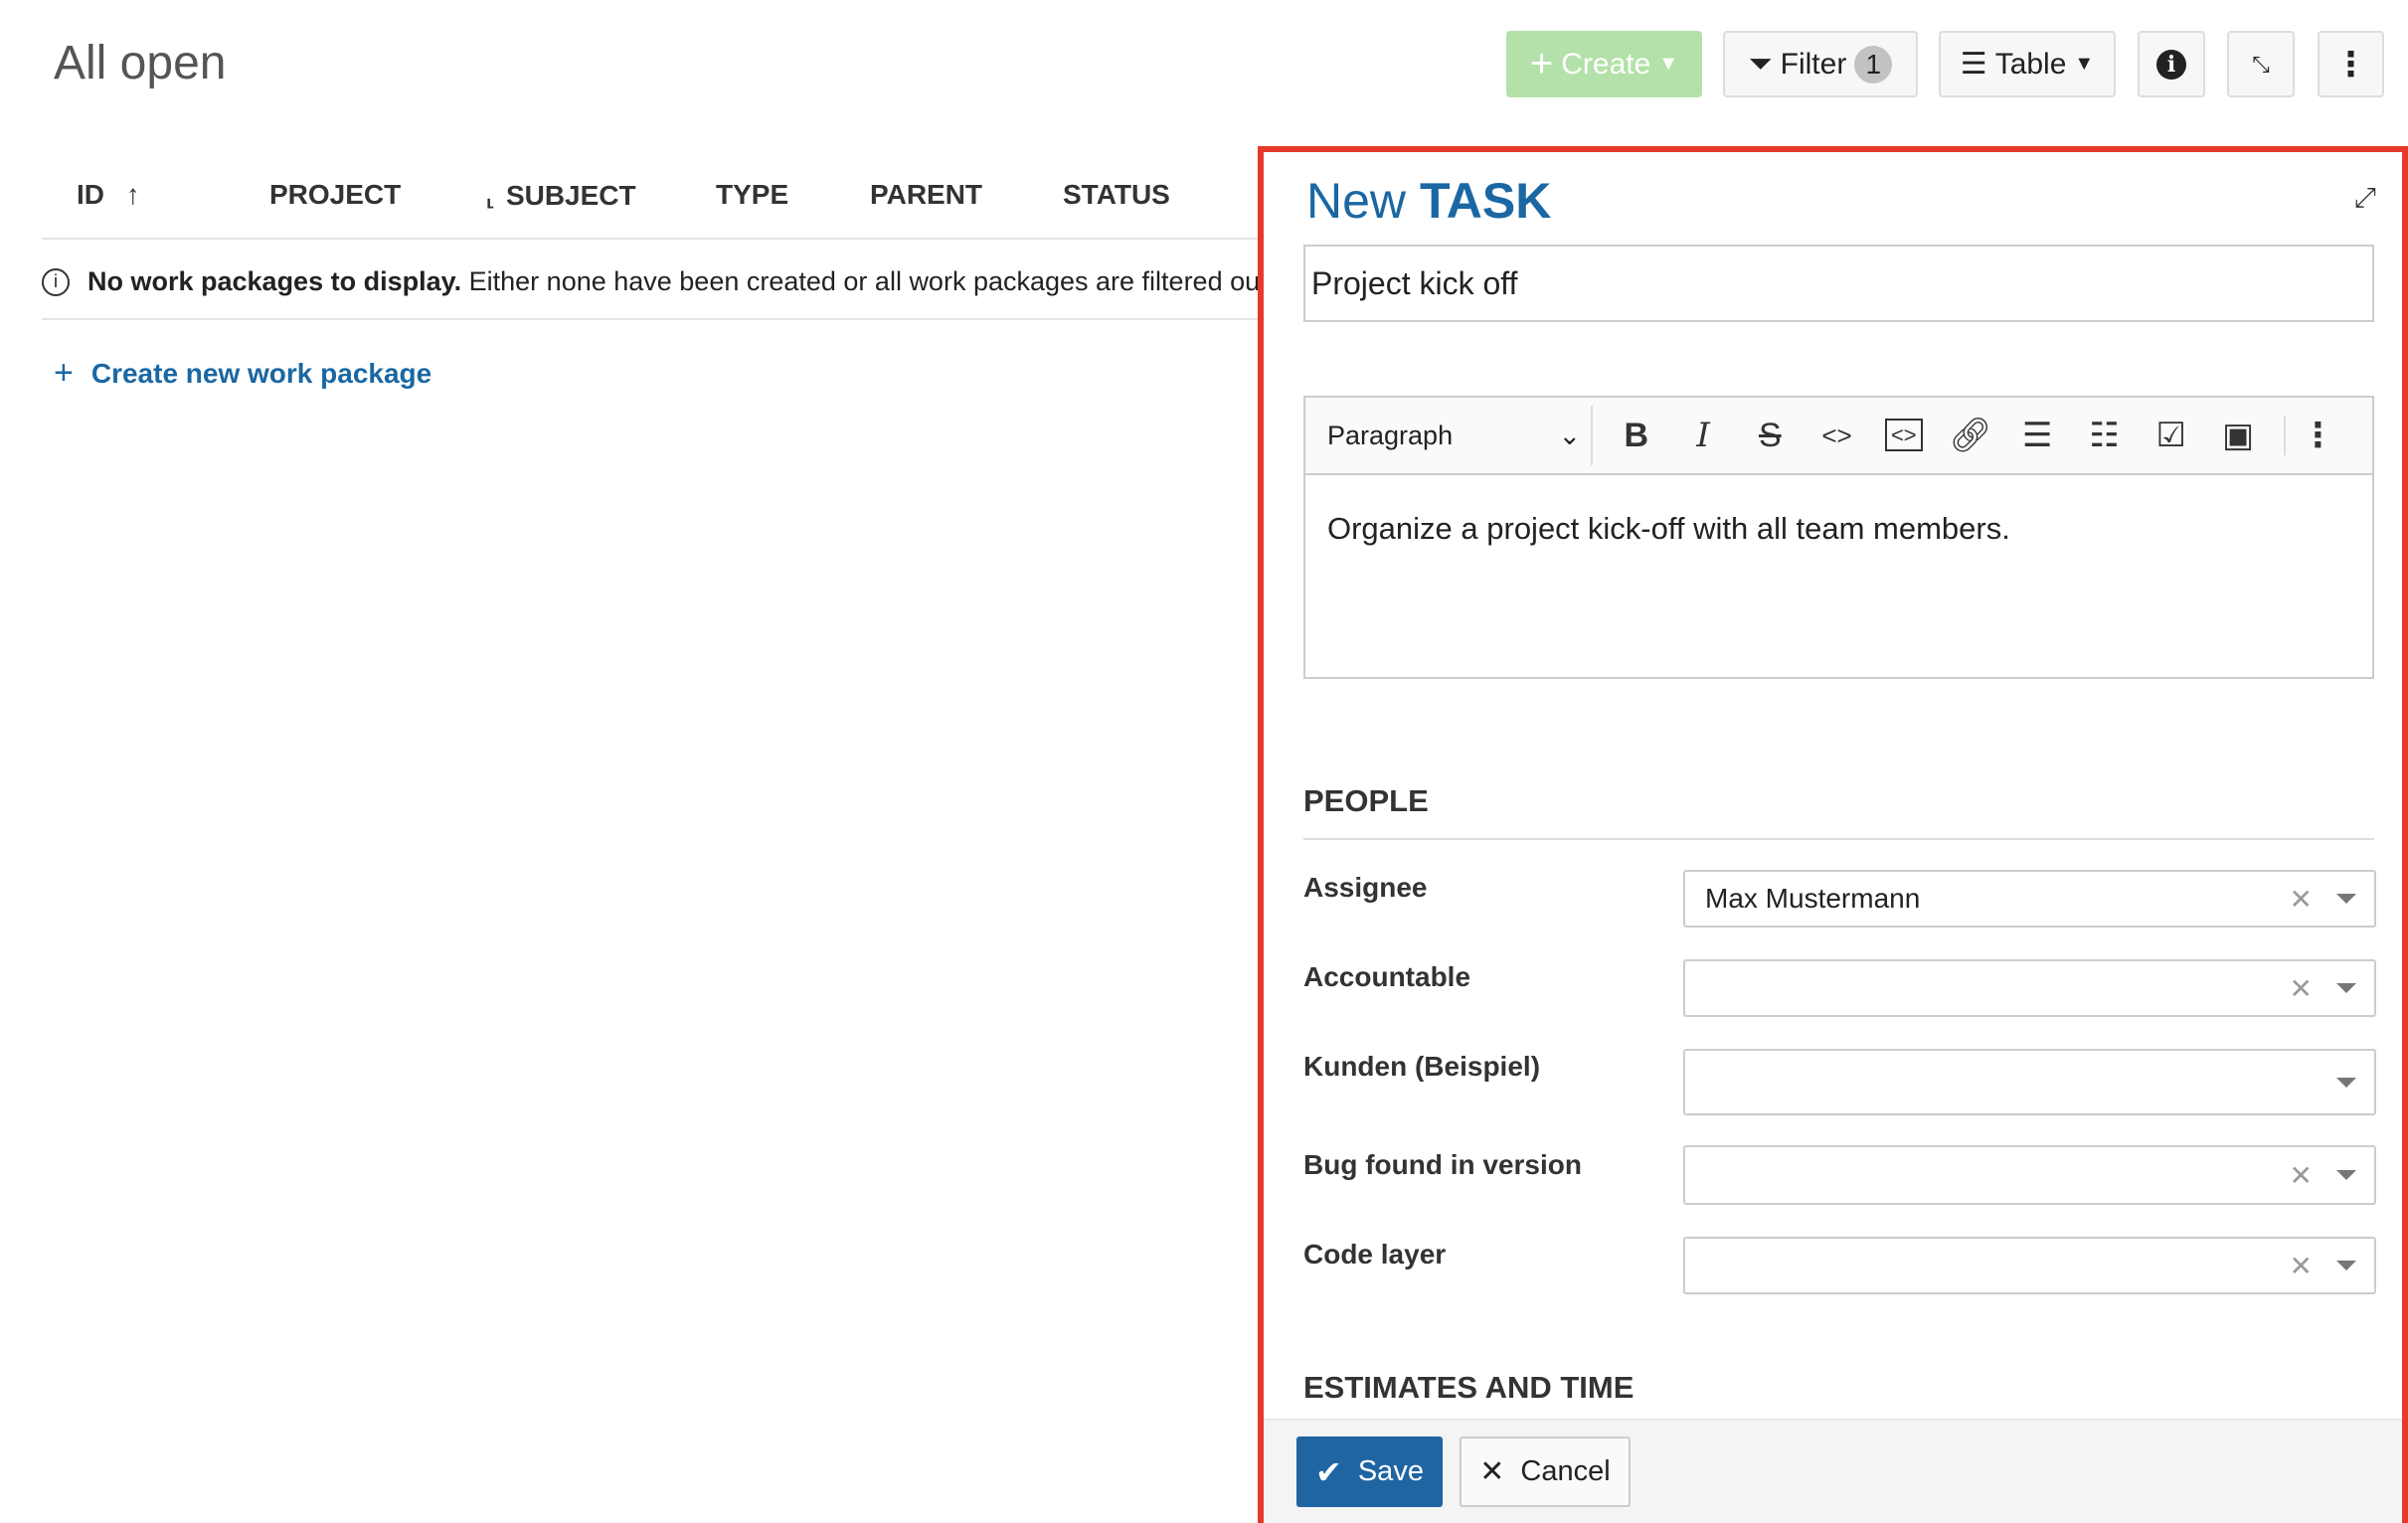 The height and width of the screenshot is (1523, 2408). I want to click on column-parent: PARENT, so click(926, 195).